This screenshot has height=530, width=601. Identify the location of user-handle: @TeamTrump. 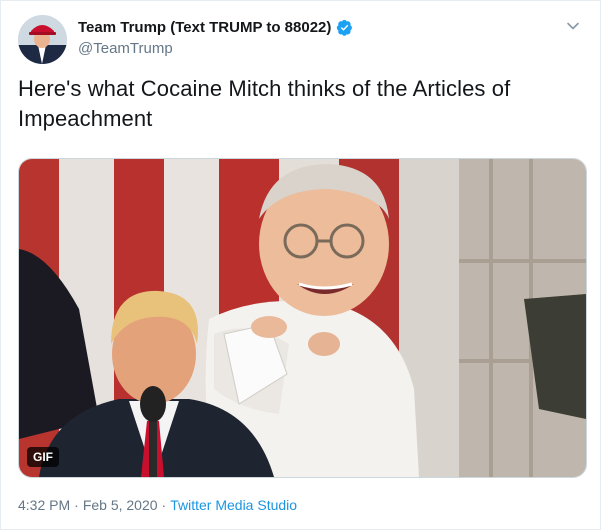
(125, 48).